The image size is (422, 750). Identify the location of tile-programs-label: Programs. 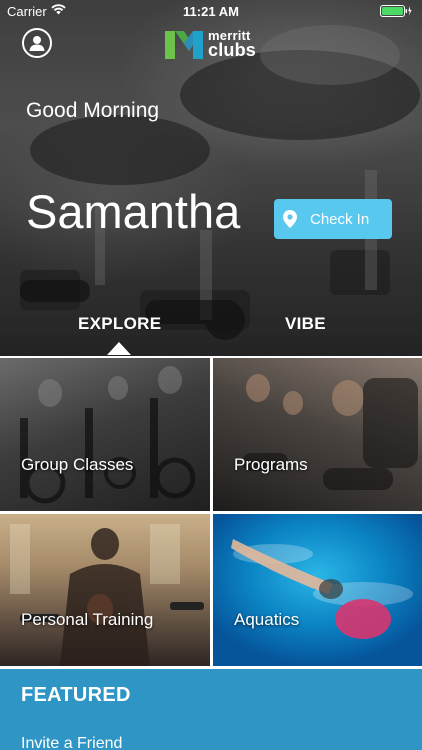
(271, 464).